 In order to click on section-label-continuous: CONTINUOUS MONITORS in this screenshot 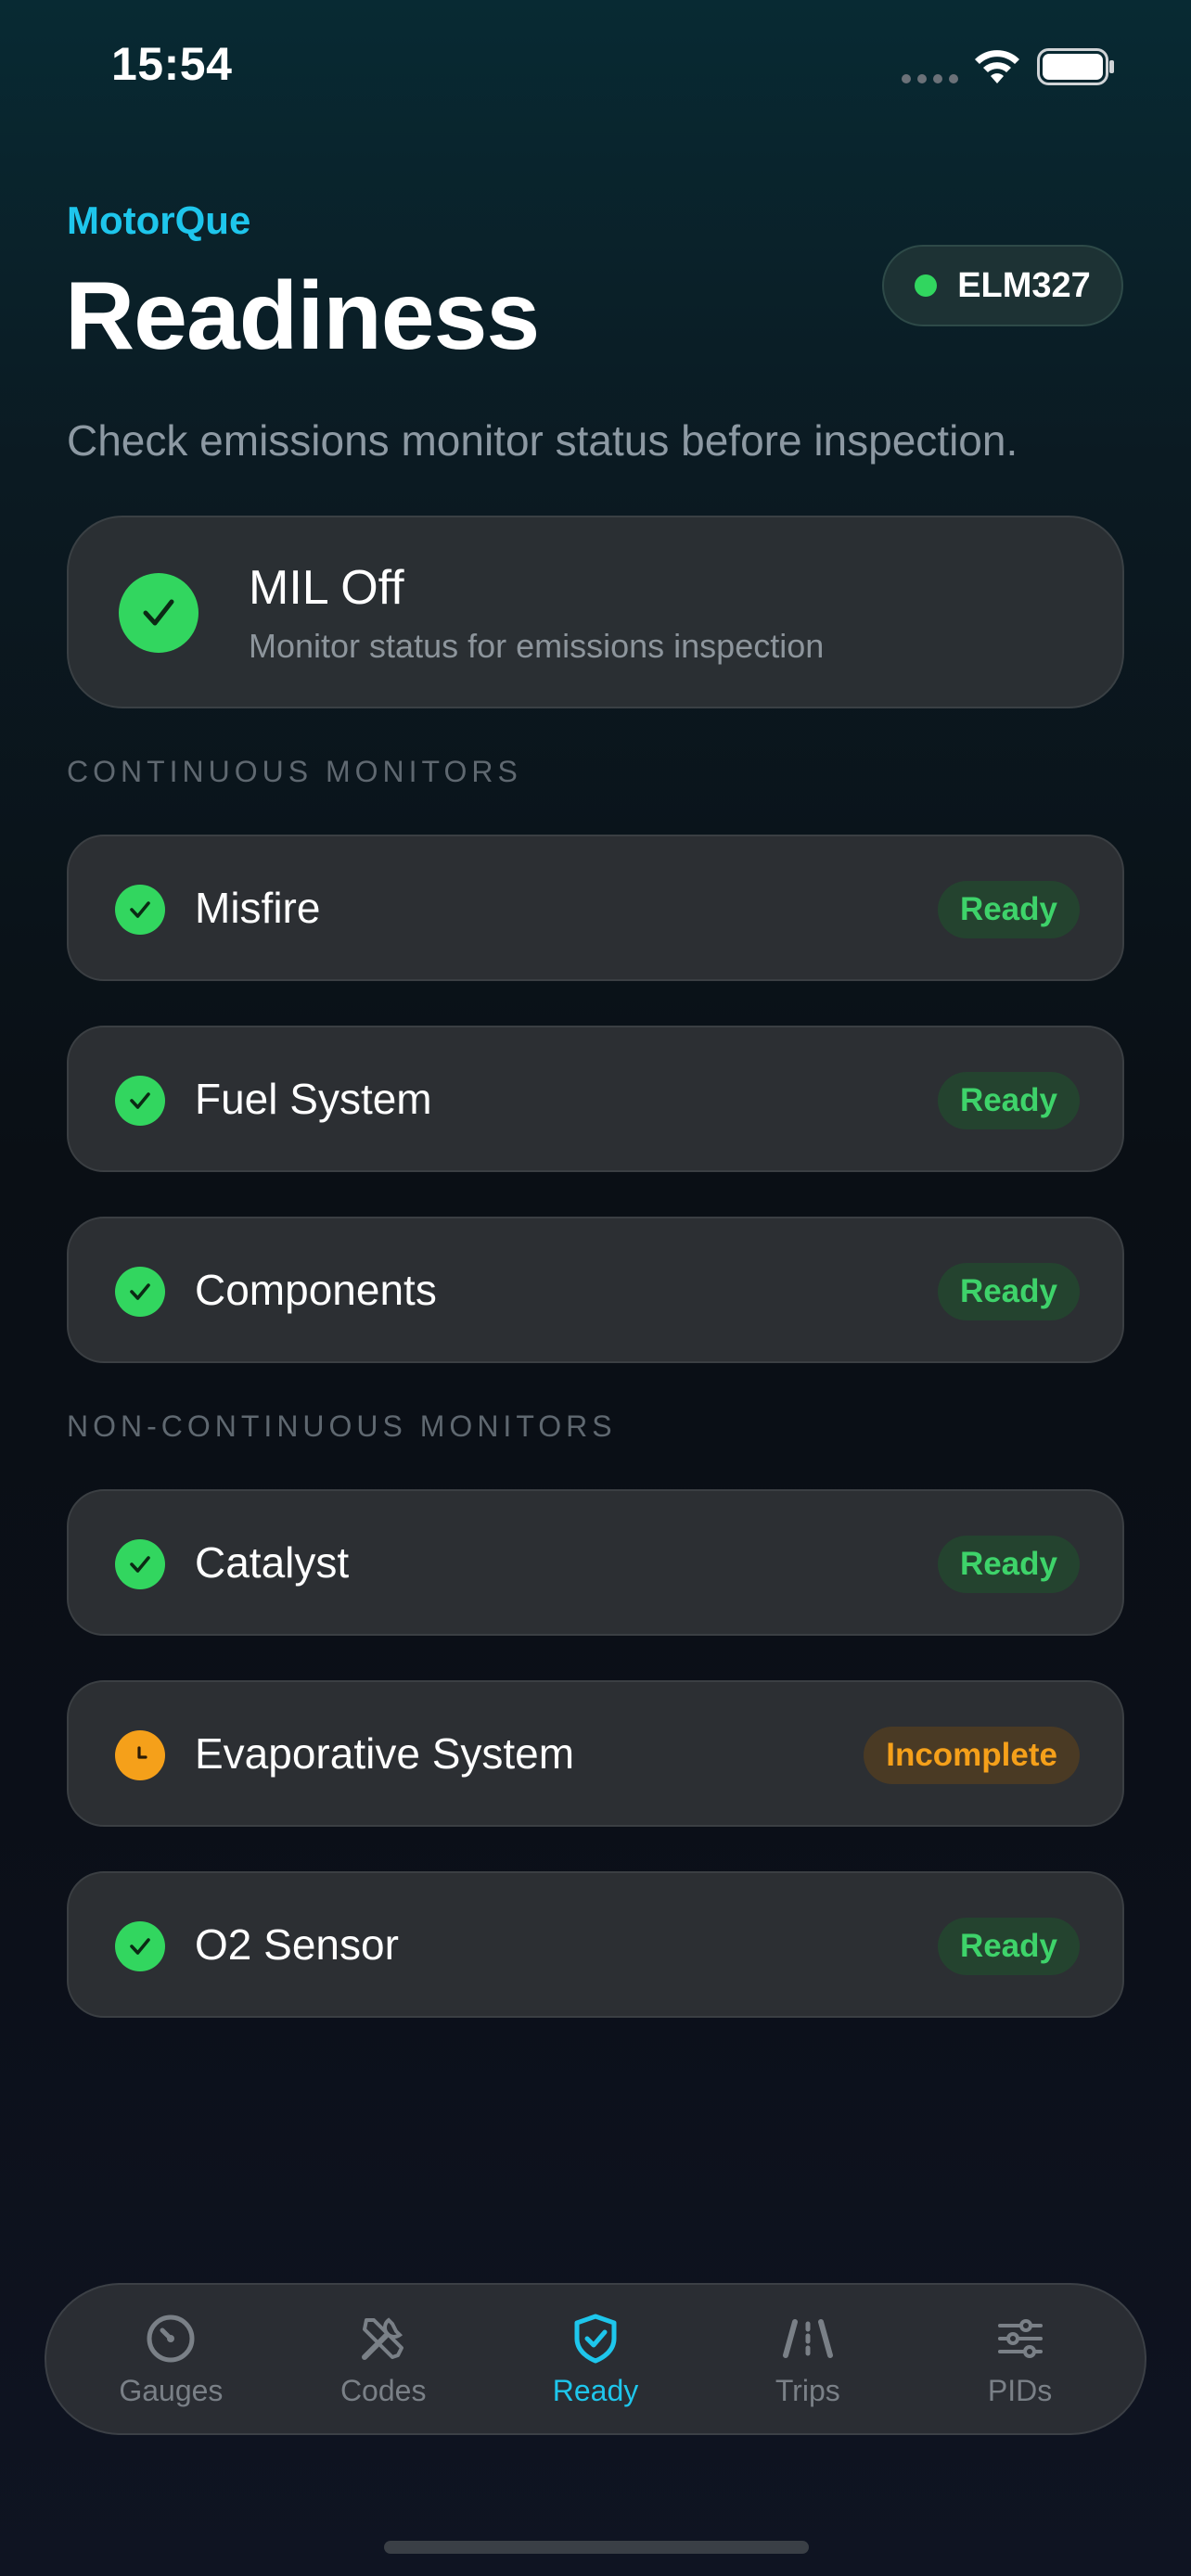, I will do `click(295, 772)`.